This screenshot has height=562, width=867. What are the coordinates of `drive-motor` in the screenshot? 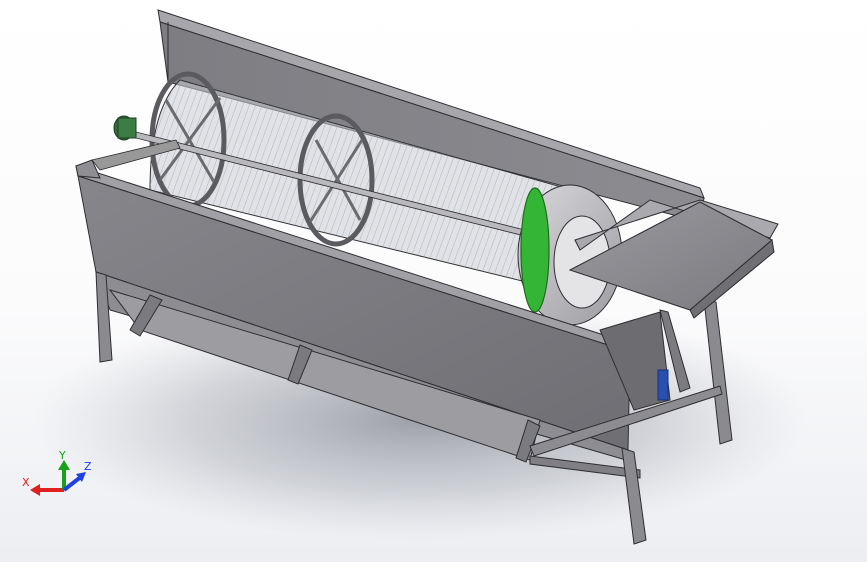 It's located at (125, 128).